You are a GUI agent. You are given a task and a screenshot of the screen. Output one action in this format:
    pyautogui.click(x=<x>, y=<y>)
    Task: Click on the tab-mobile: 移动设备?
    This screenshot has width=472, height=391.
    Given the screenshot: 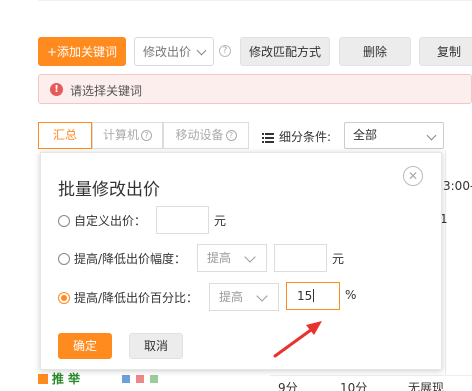 What is the action you would take?
    pyautogui.click(x=206, y=135)
    